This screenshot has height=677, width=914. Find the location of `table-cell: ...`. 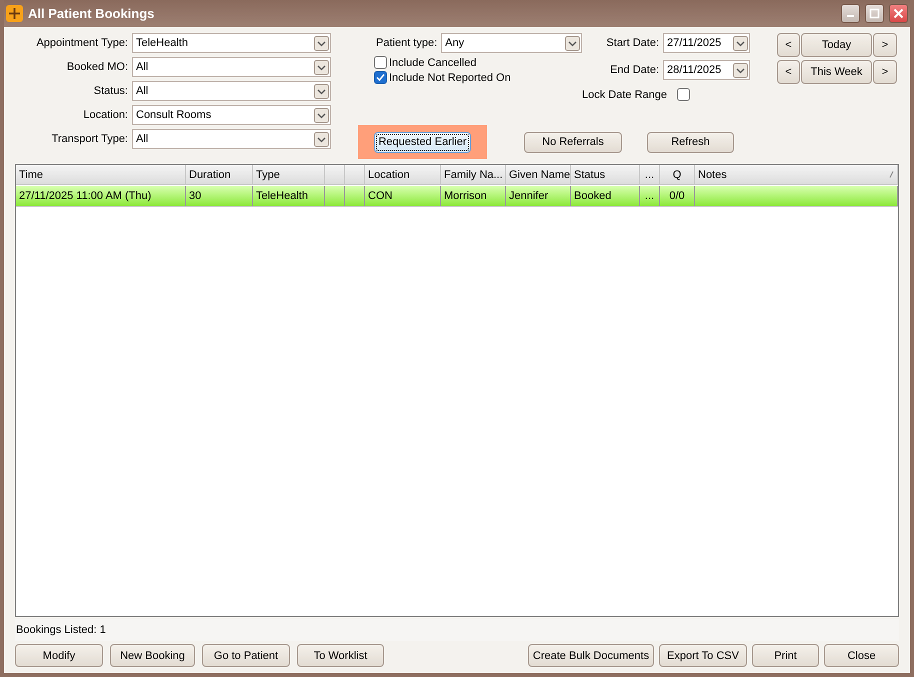

table-cell: ... is located at coordinates (649, 196).